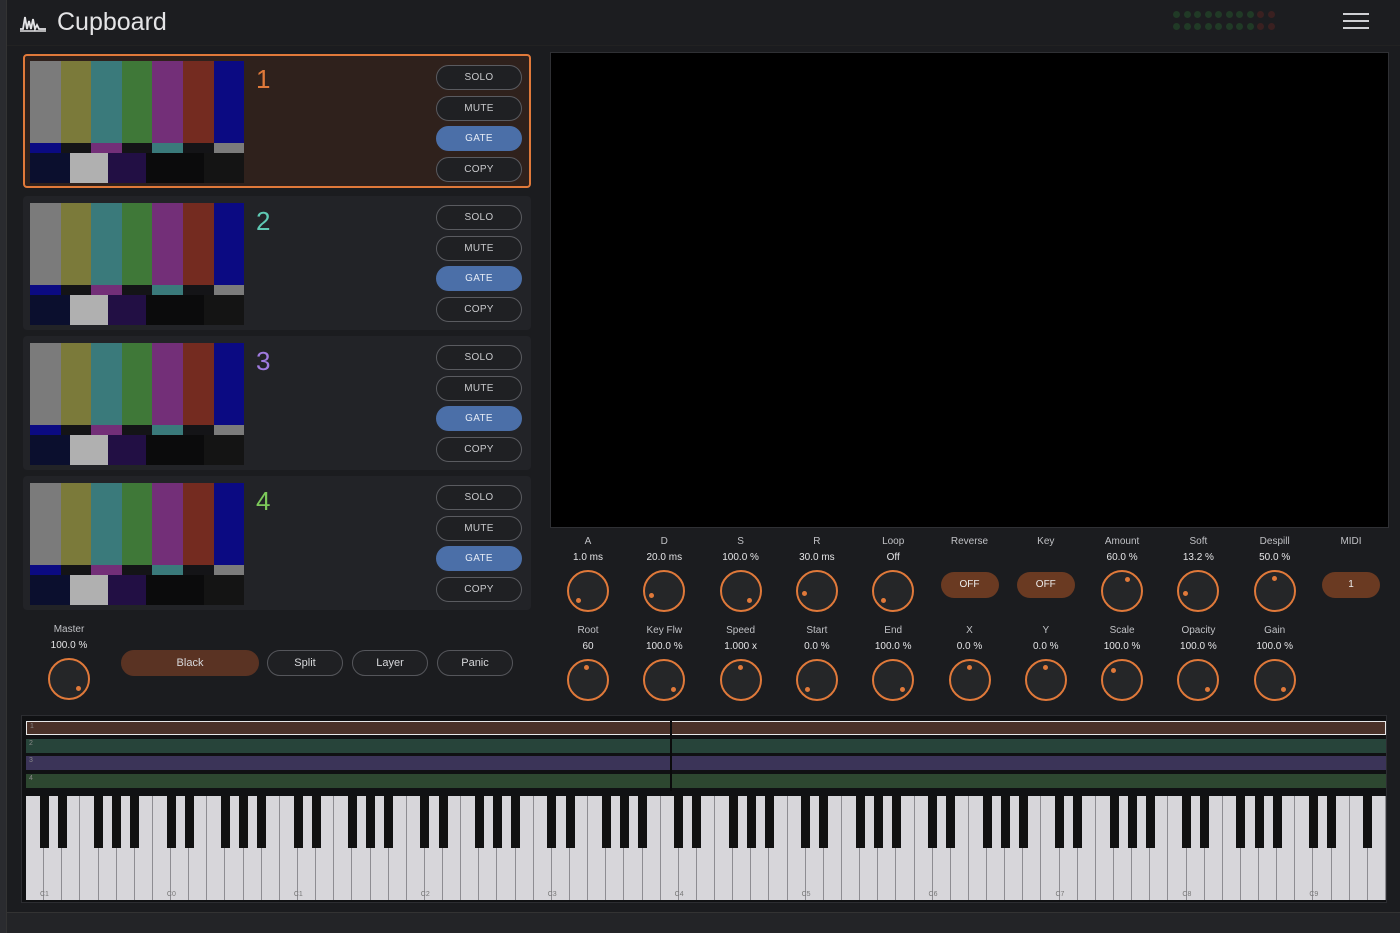  Describe the element at coordinates (277, 263) in the screenshot. I see `channel-2: 2 SOLO MUTE GATE COPY` at that location.